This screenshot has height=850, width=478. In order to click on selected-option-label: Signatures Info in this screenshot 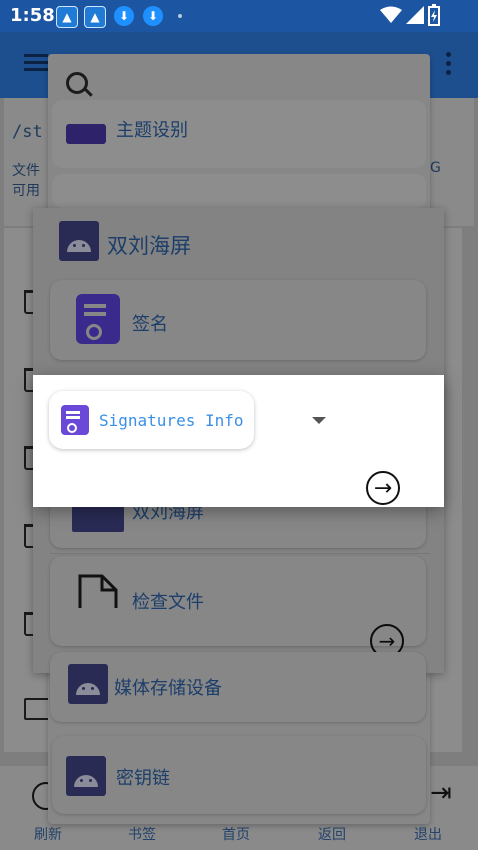, I will do `click(171, 420)`.